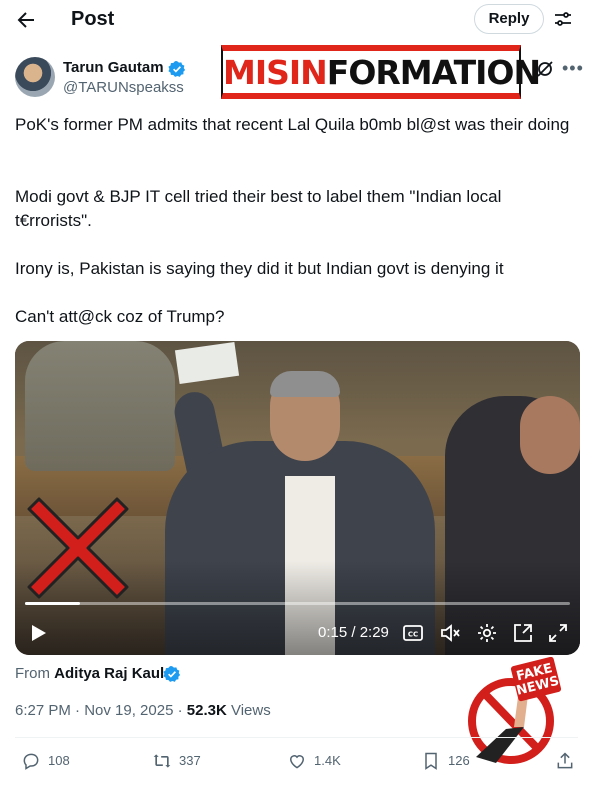  Describe the element at coordinates (38, 633) in the screenshot. I see `play-icon` at that location.